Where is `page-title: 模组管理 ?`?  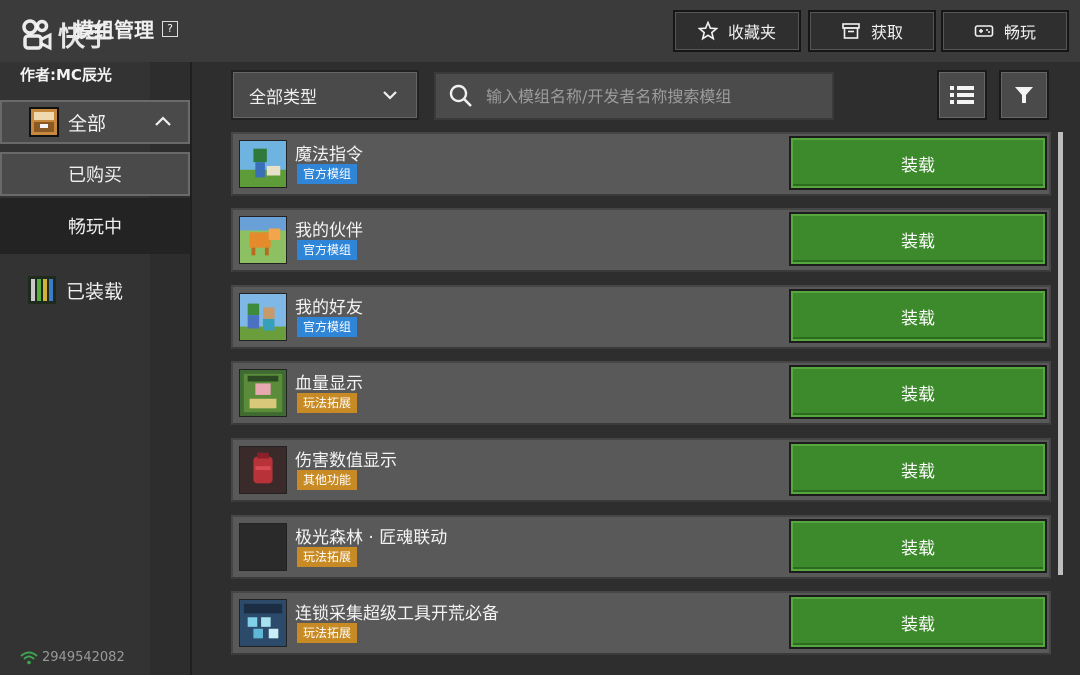
page-title: 模组管理 ? is located at coordinates (126, 28).